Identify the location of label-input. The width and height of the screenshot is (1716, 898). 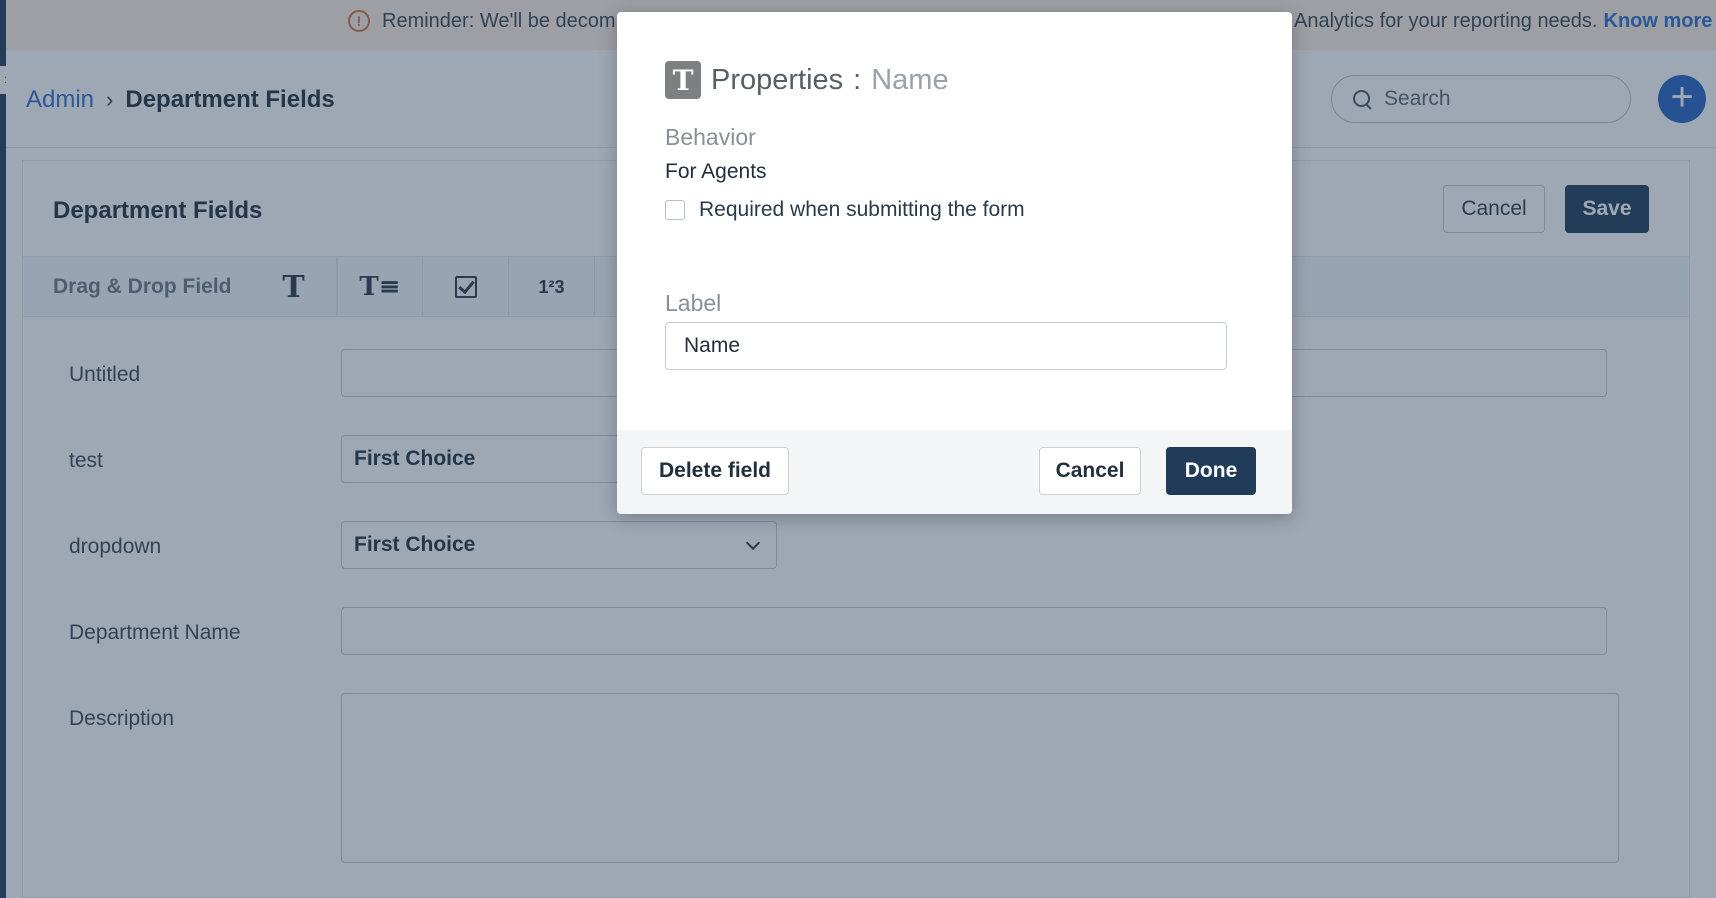
(946, 346).